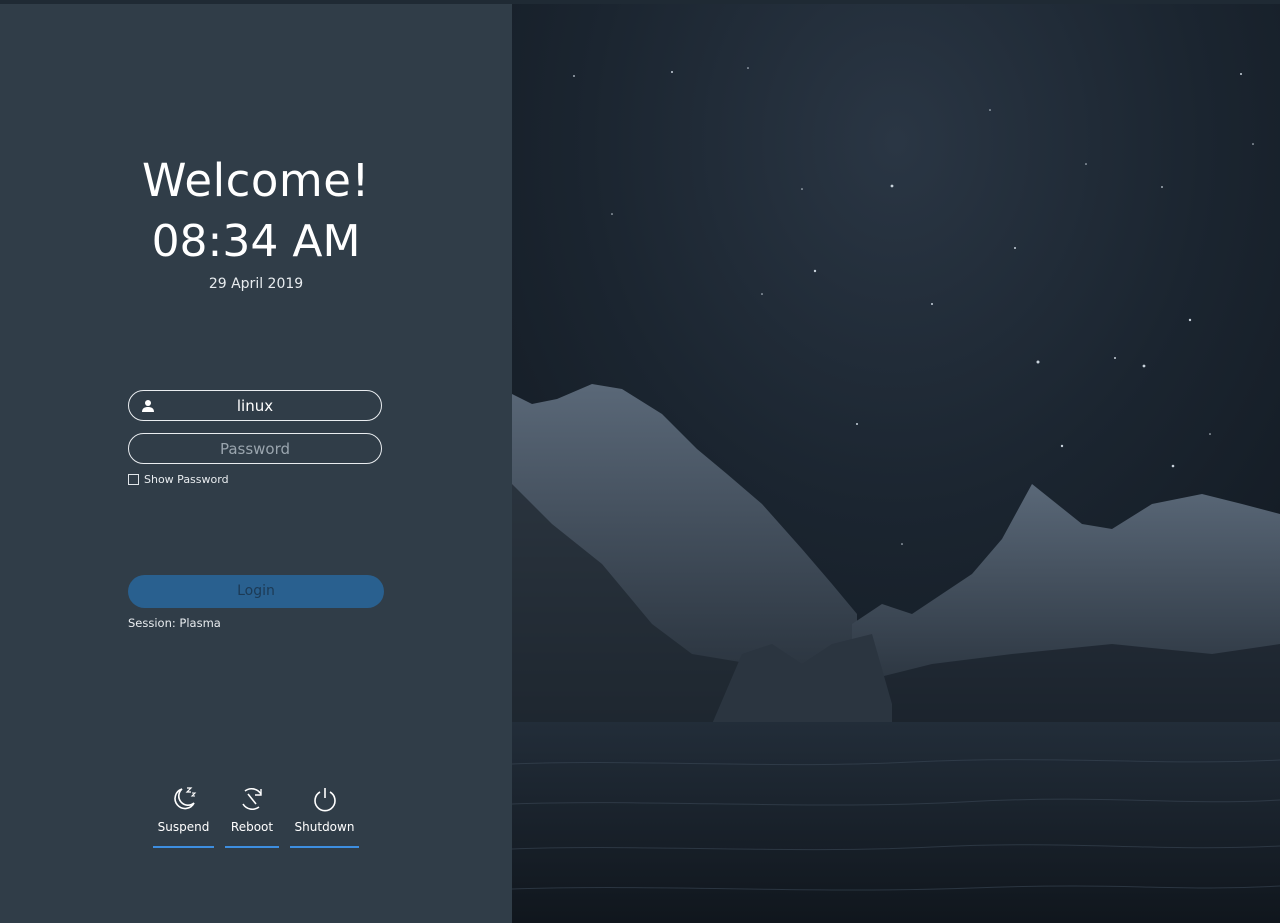 This screenshot has height=923, width=1280. I want to click on session-selector: Session: Plasma, so click(174, 623).